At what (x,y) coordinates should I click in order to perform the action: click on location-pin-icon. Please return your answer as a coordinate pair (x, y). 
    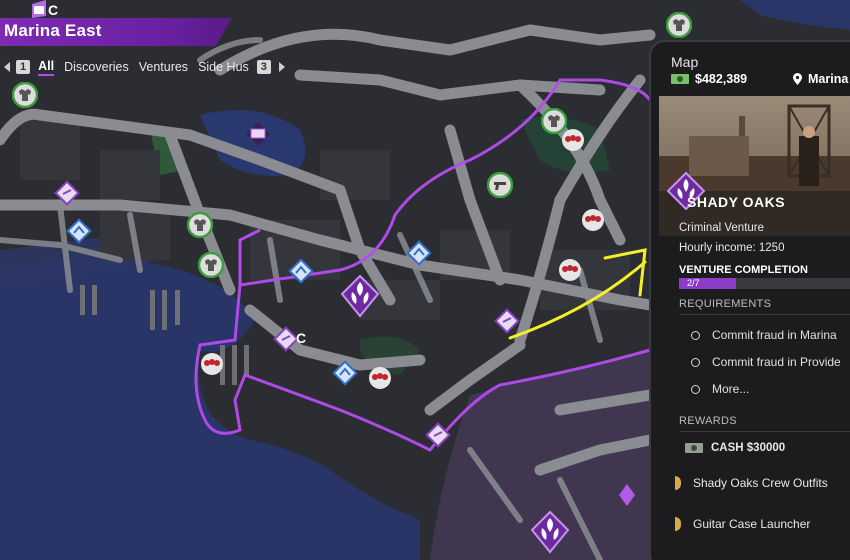
    Looking at the image, I should click on (797, 79).